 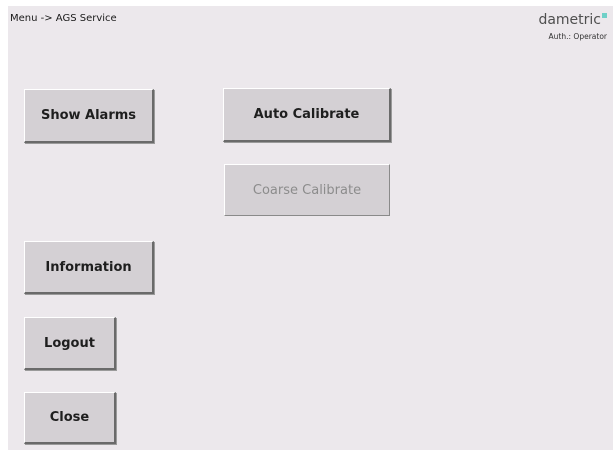 I want to click on coarse-calibrate-button: Coarse Calibrate, so click(x=307, y=190).